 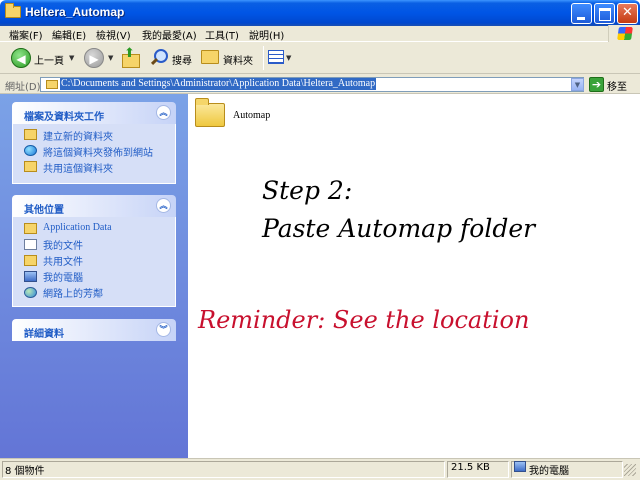 I want to click on shared-folder-icon, so click(x=30, y=260).